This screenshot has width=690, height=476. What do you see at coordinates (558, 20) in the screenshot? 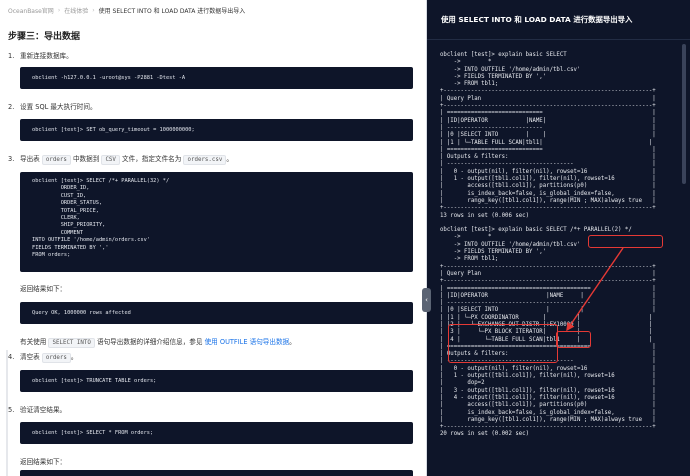
I see `terminal-title: 使用 SELECT INTO 和 LOAD DATA 进行数据导出导入` at bounding box center [558, 20].